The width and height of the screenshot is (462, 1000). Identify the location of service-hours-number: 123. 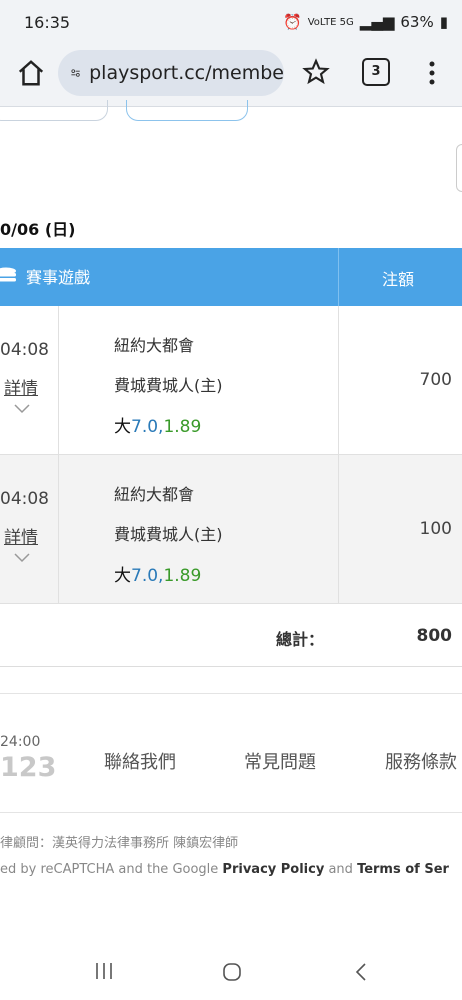
(28, 767).